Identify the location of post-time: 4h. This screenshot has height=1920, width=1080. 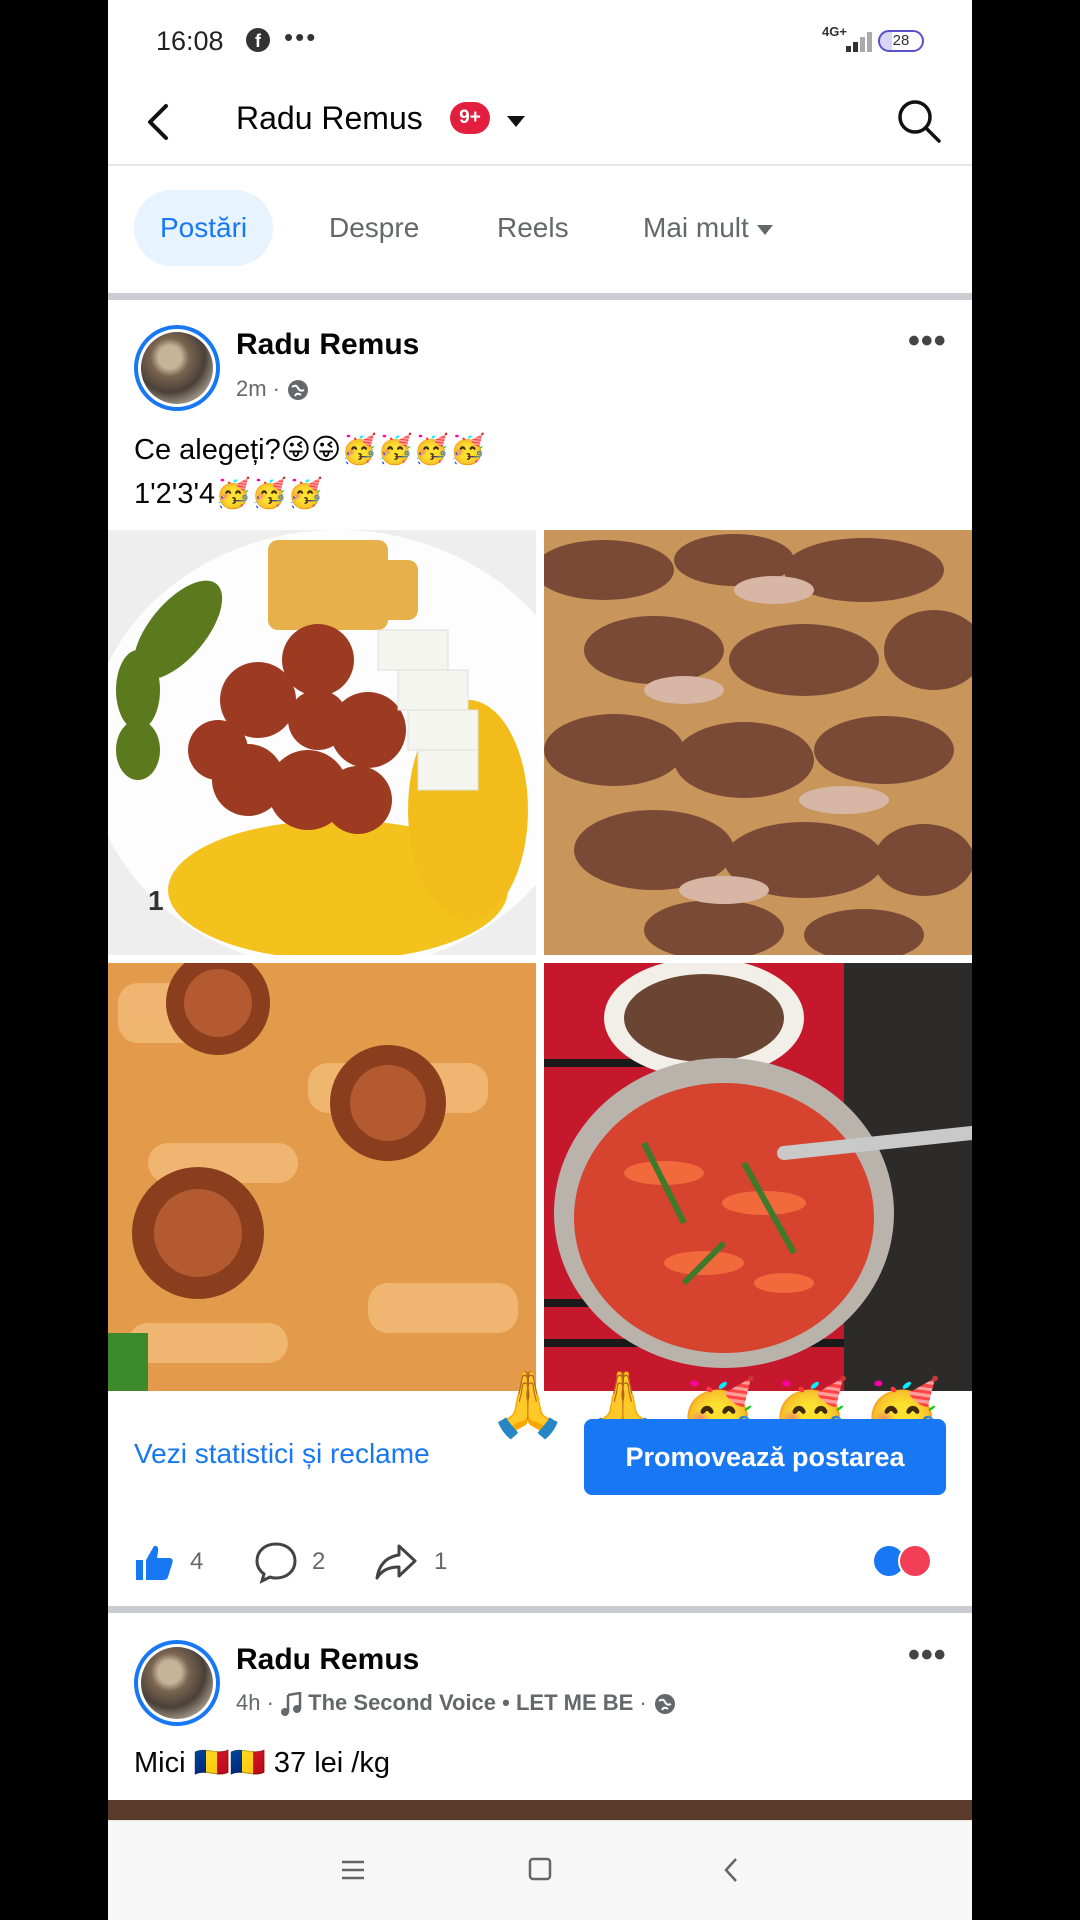
(248, 1702).